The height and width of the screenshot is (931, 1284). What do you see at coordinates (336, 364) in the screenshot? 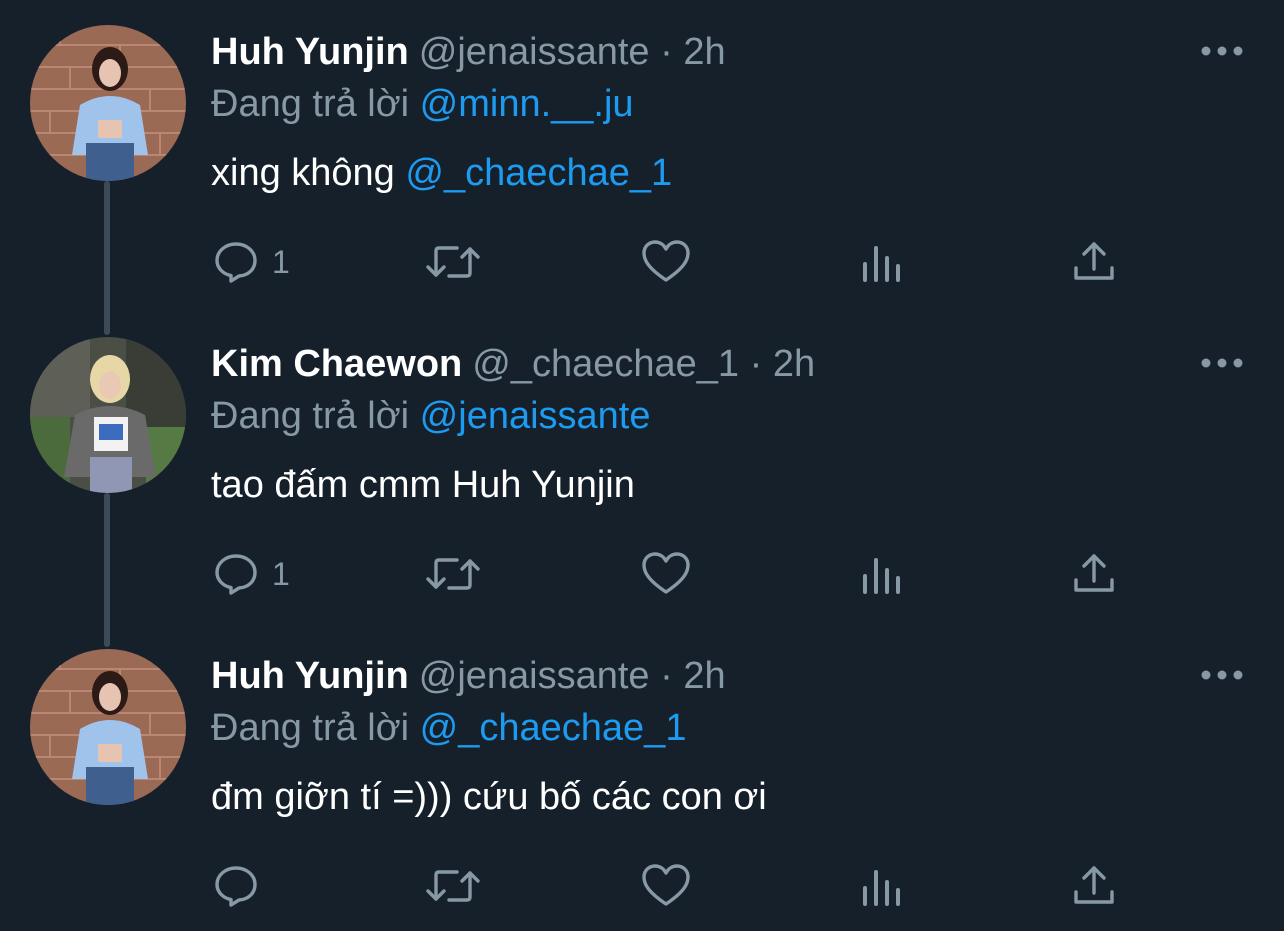
I see `author-name: Kim Chaewon` at bounding box center [336, 364].